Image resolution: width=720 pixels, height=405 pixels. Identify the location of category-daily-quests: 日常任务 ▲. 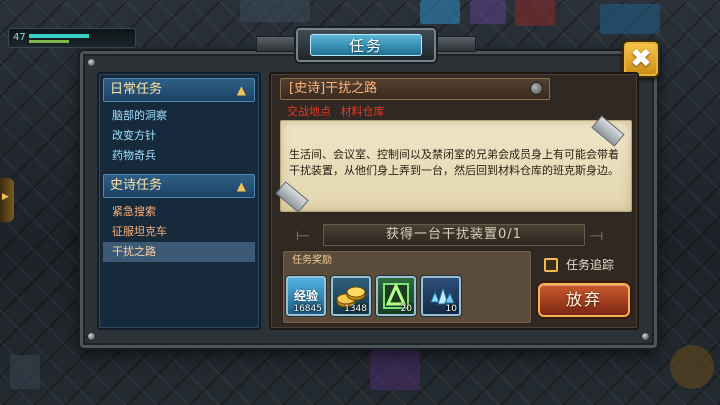
(179, 90).